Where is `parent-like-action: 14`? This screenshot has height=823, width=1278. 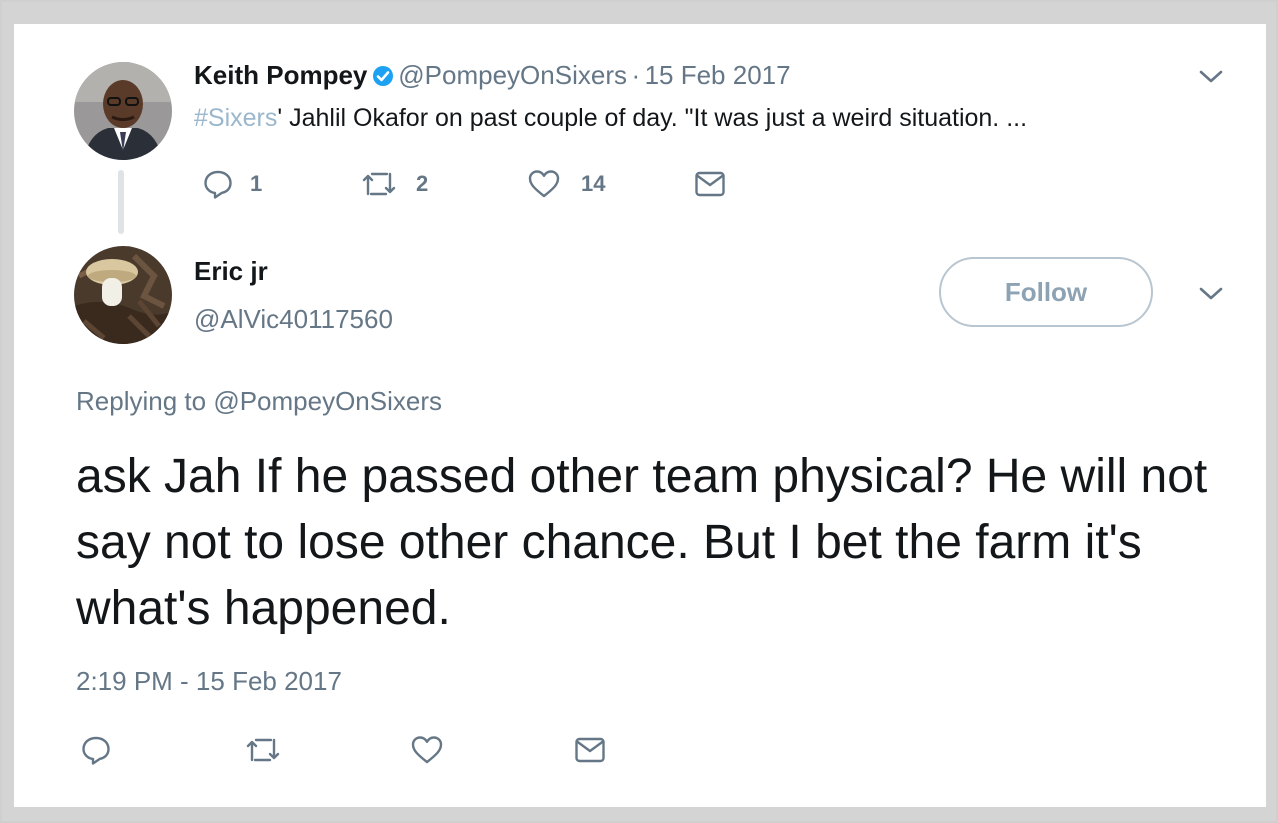
parent-like-action: 14 is located at coordinates (566, 184).